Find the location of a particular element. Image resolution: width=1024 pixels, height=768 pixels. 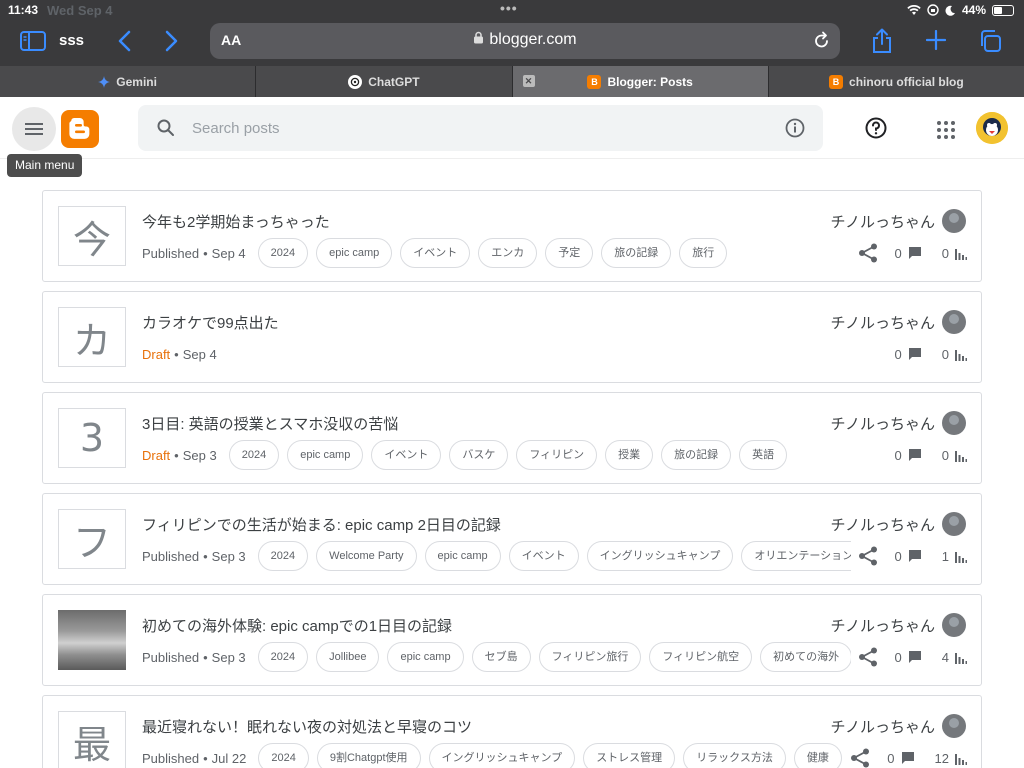

browser-tab-chinoru-blog: B chinoru official blog is located at coordinates (896, 81).